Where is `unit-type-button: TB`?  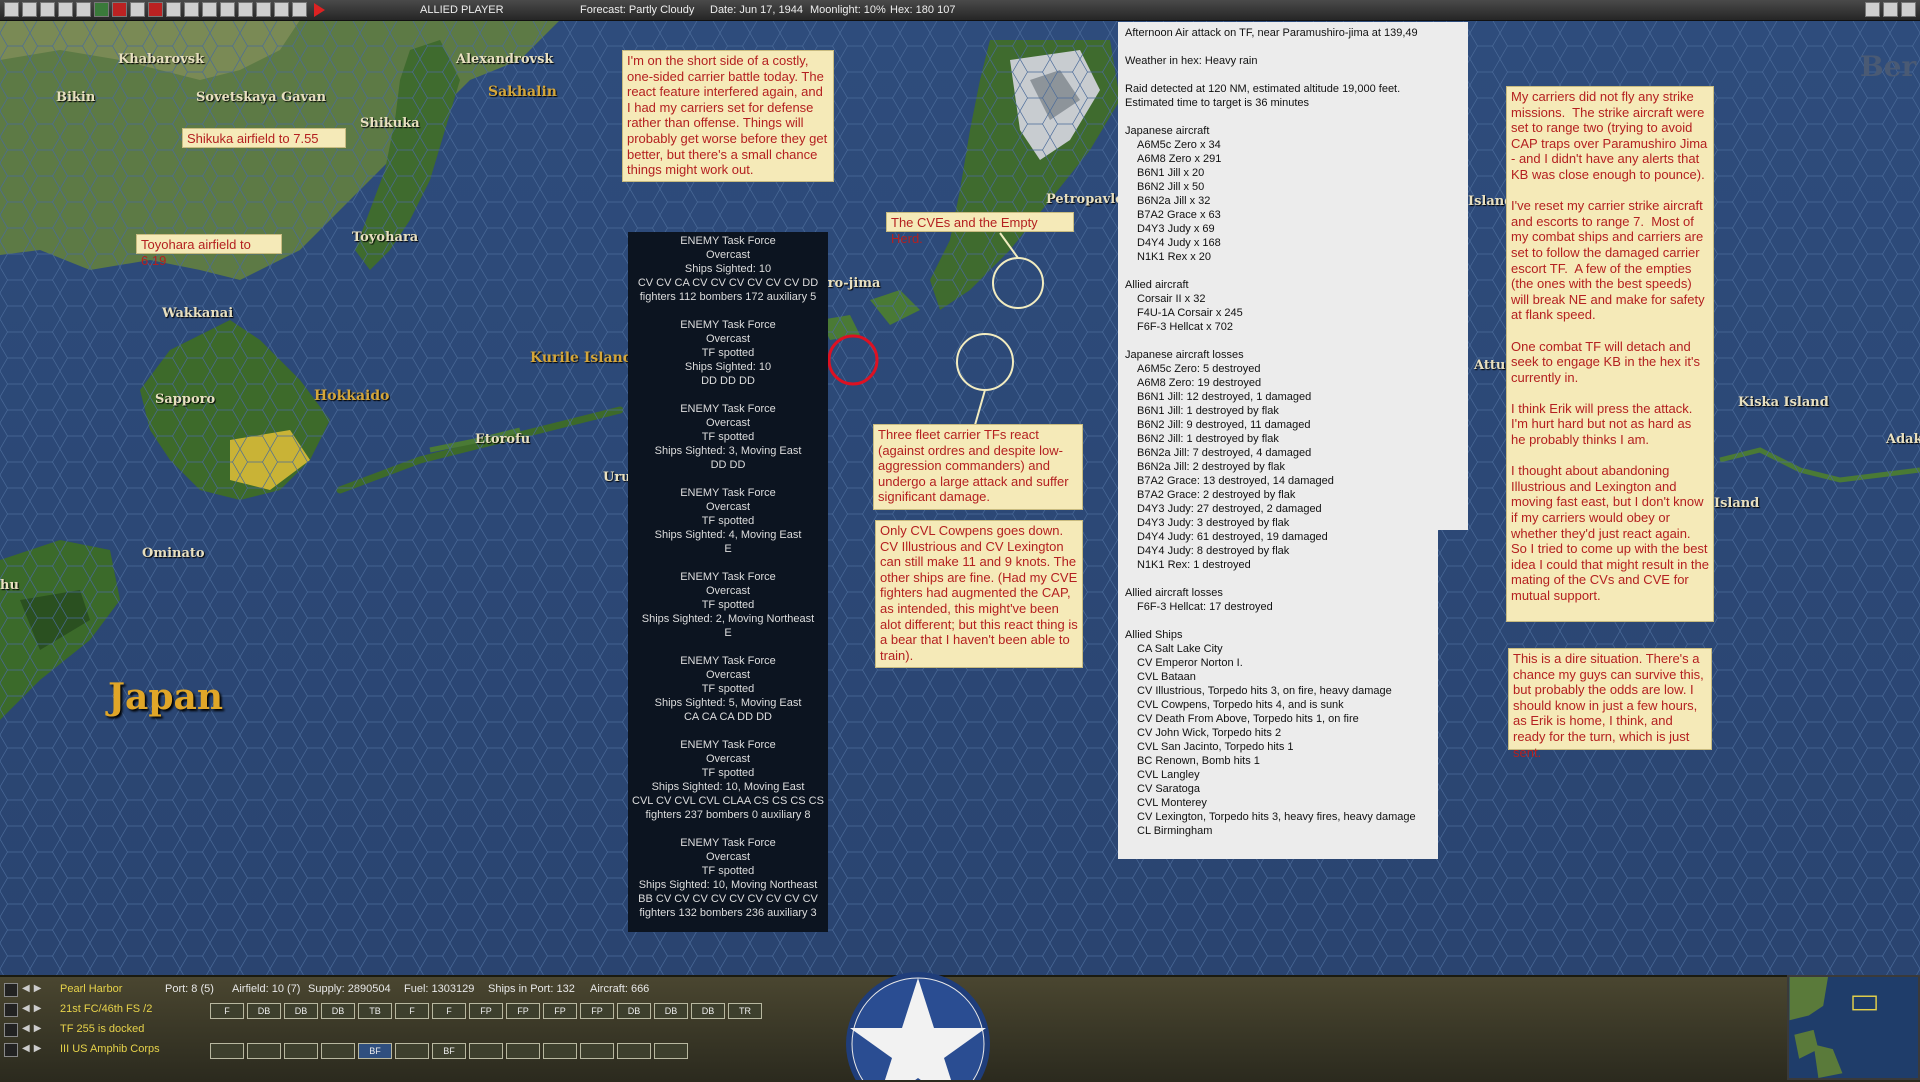 unit-type-button: TB is located at coordinates (375, 1011).